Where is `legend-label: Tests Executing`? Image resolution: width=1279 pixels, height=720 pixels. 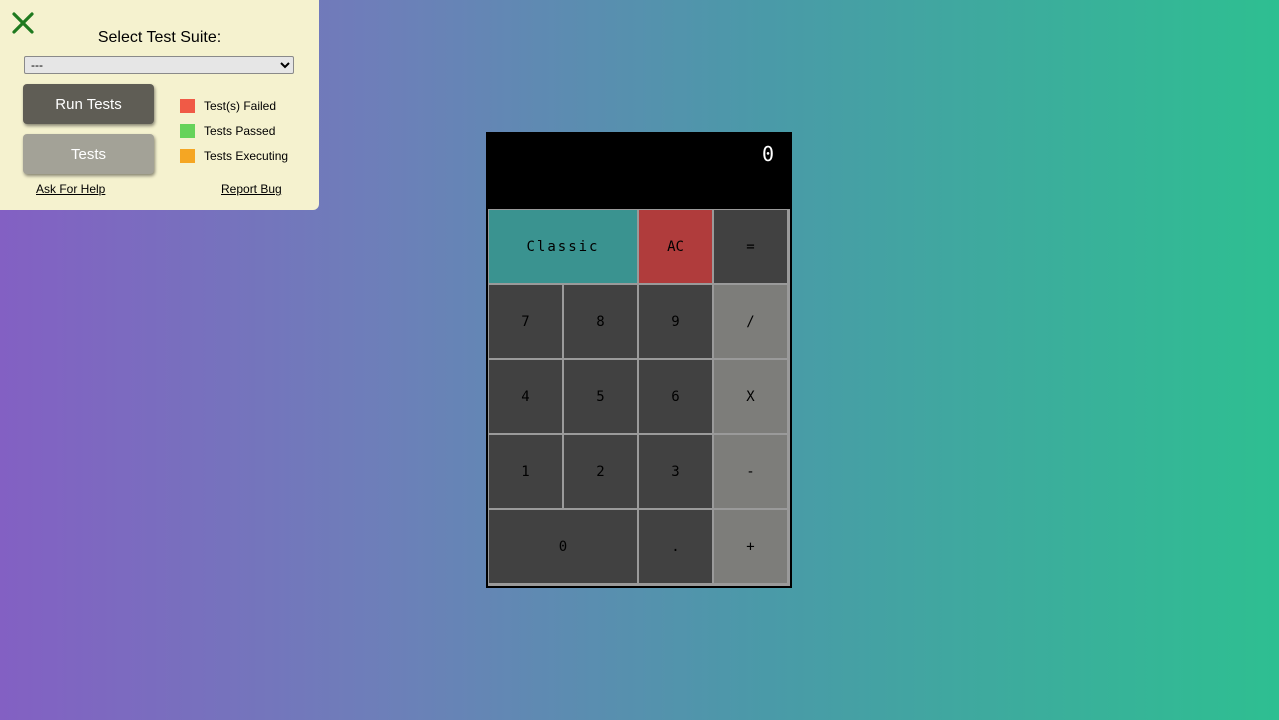 legend-label: Tests Executing is located at coordinates (246, 155).